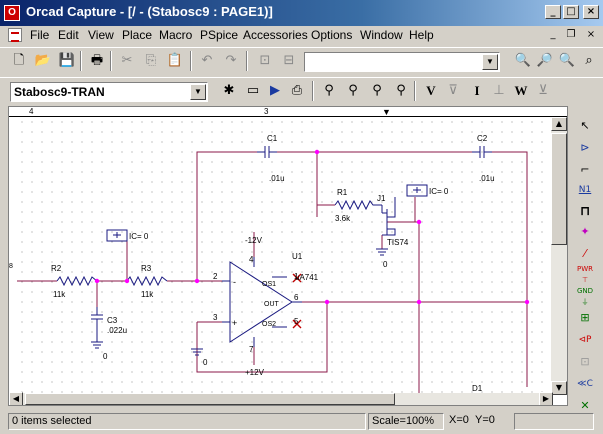  Describe the element at coordinates (523, 61) in the screenshot. I see `zoom-in-icon: 🔍` at that location.